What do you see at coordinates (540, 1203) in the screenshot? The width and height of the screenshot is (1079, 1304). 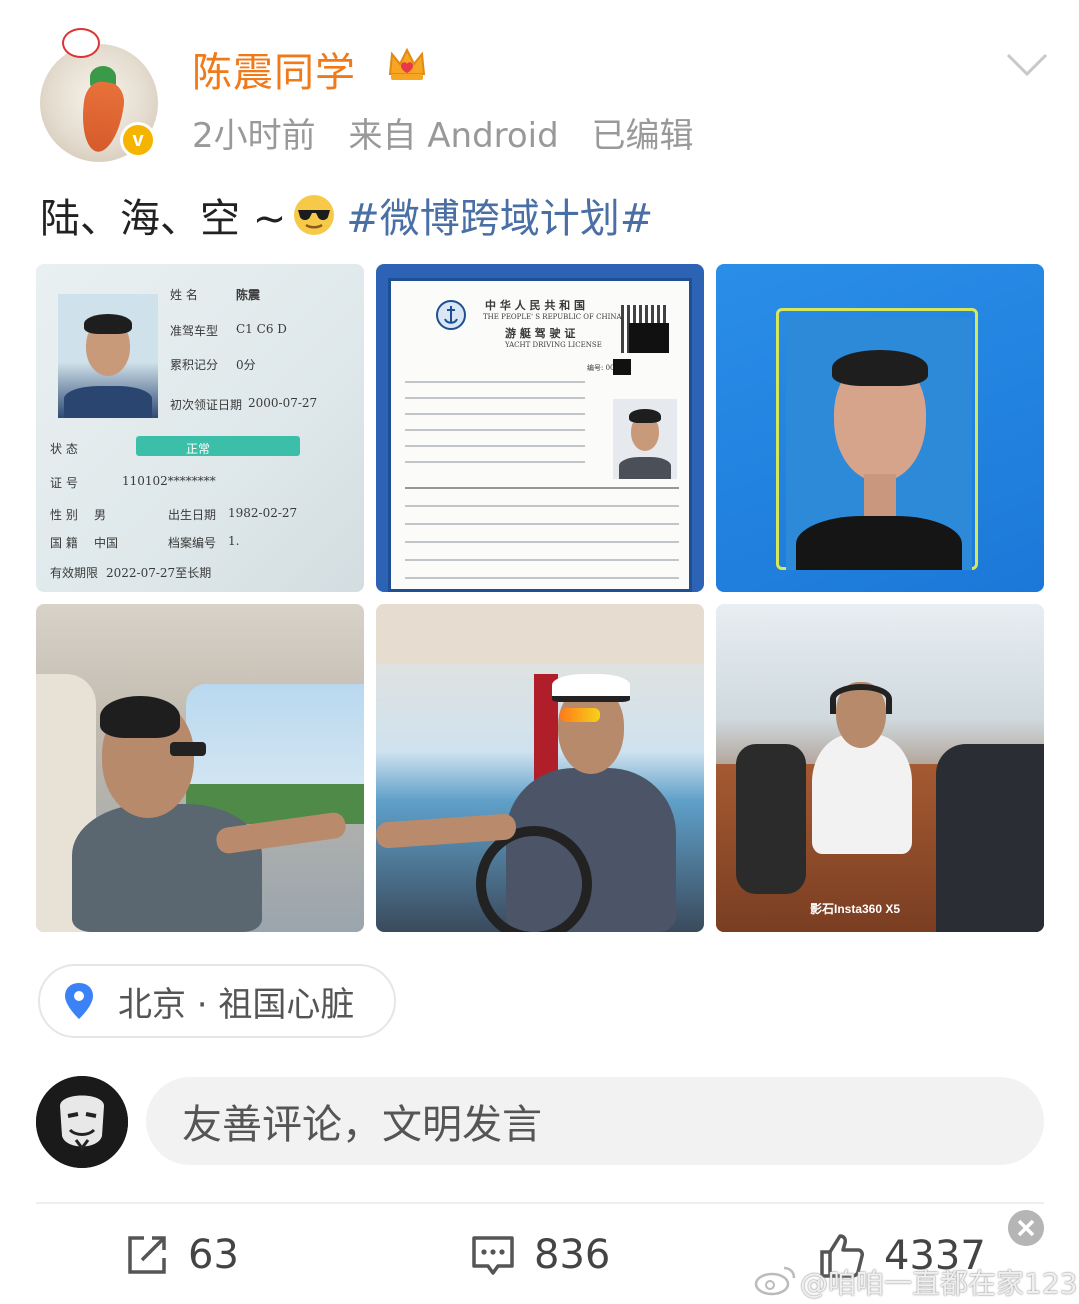 I see `divider` at bounding box center [540, 1203].